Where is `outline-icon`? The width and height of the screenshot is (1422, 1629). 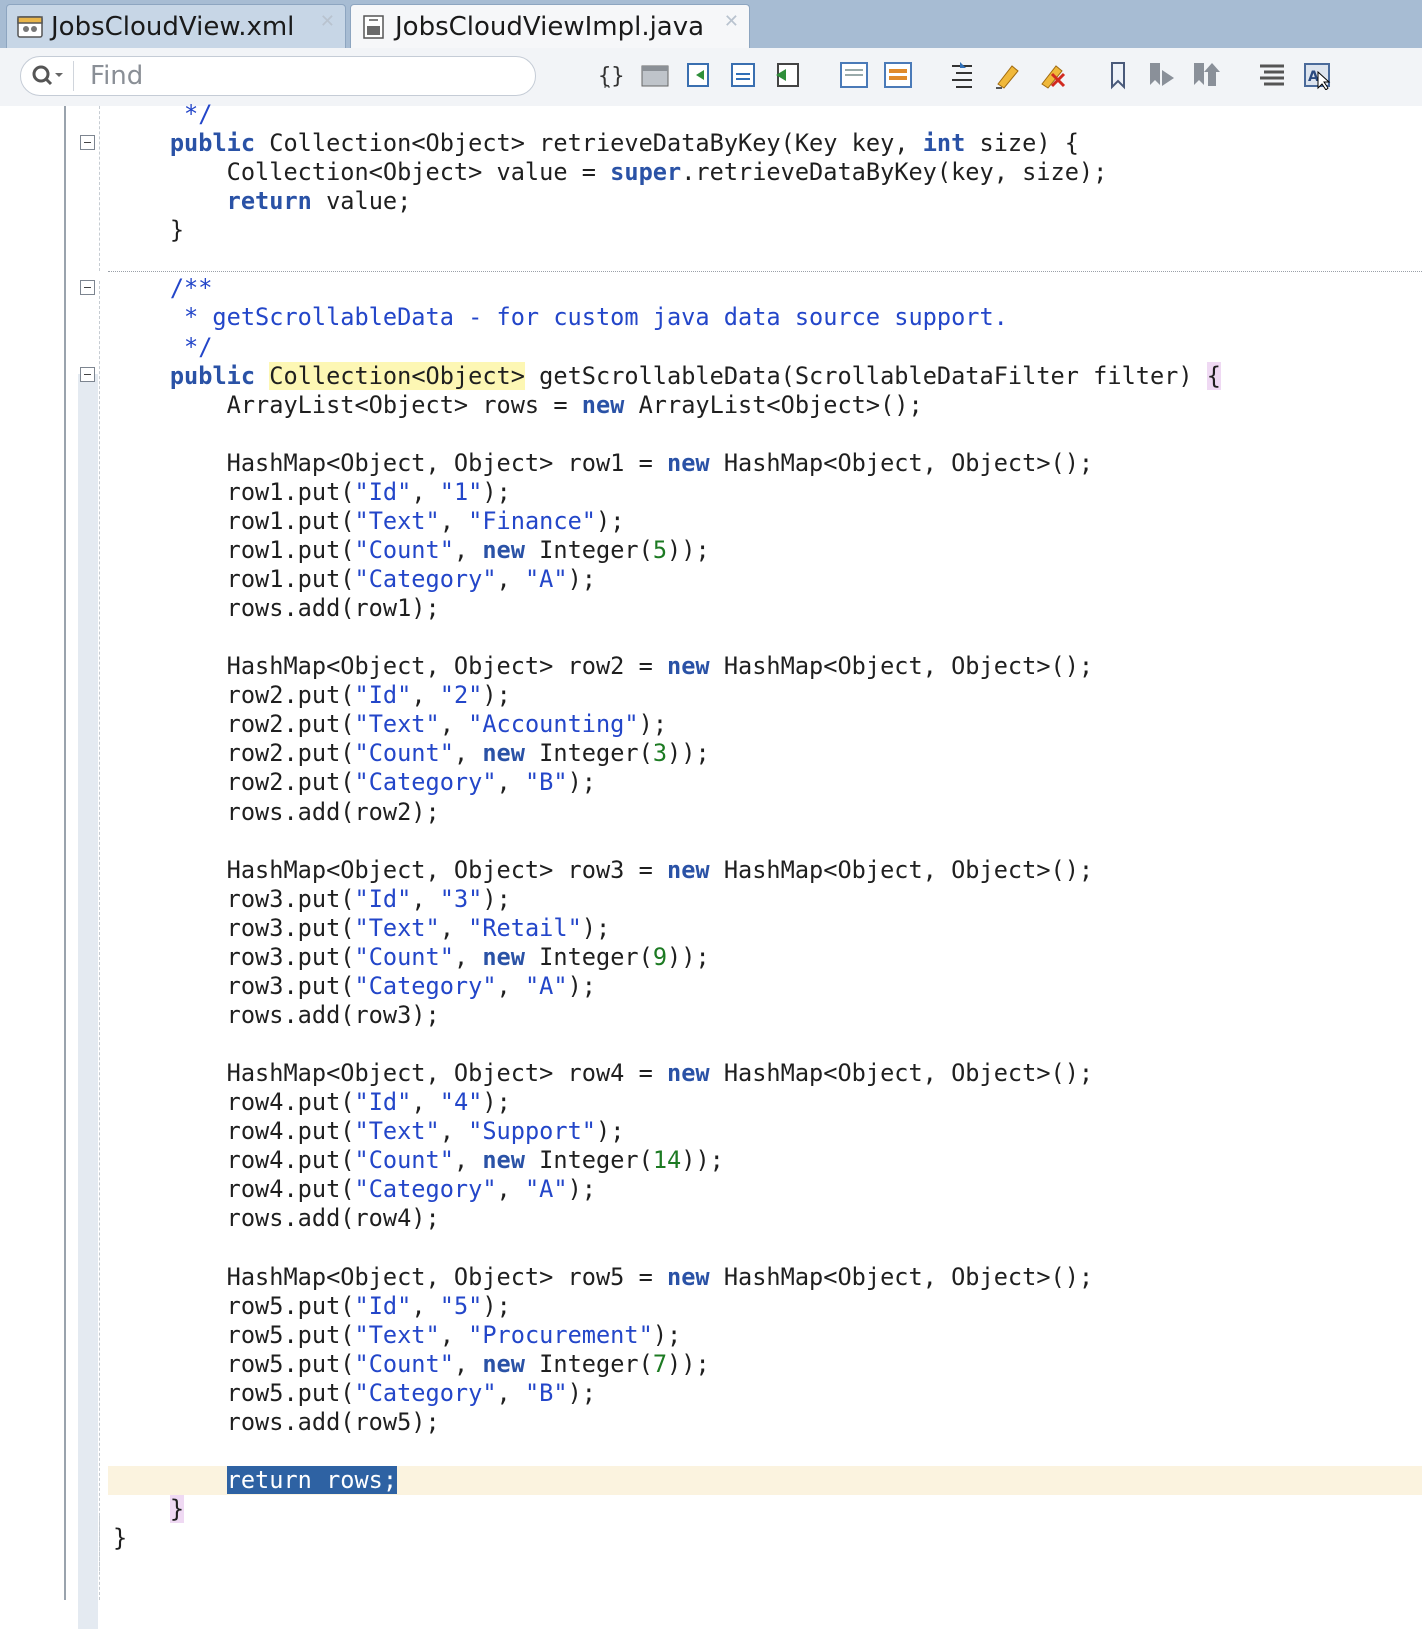
outline-icon is located at coordinates (1272, 75).